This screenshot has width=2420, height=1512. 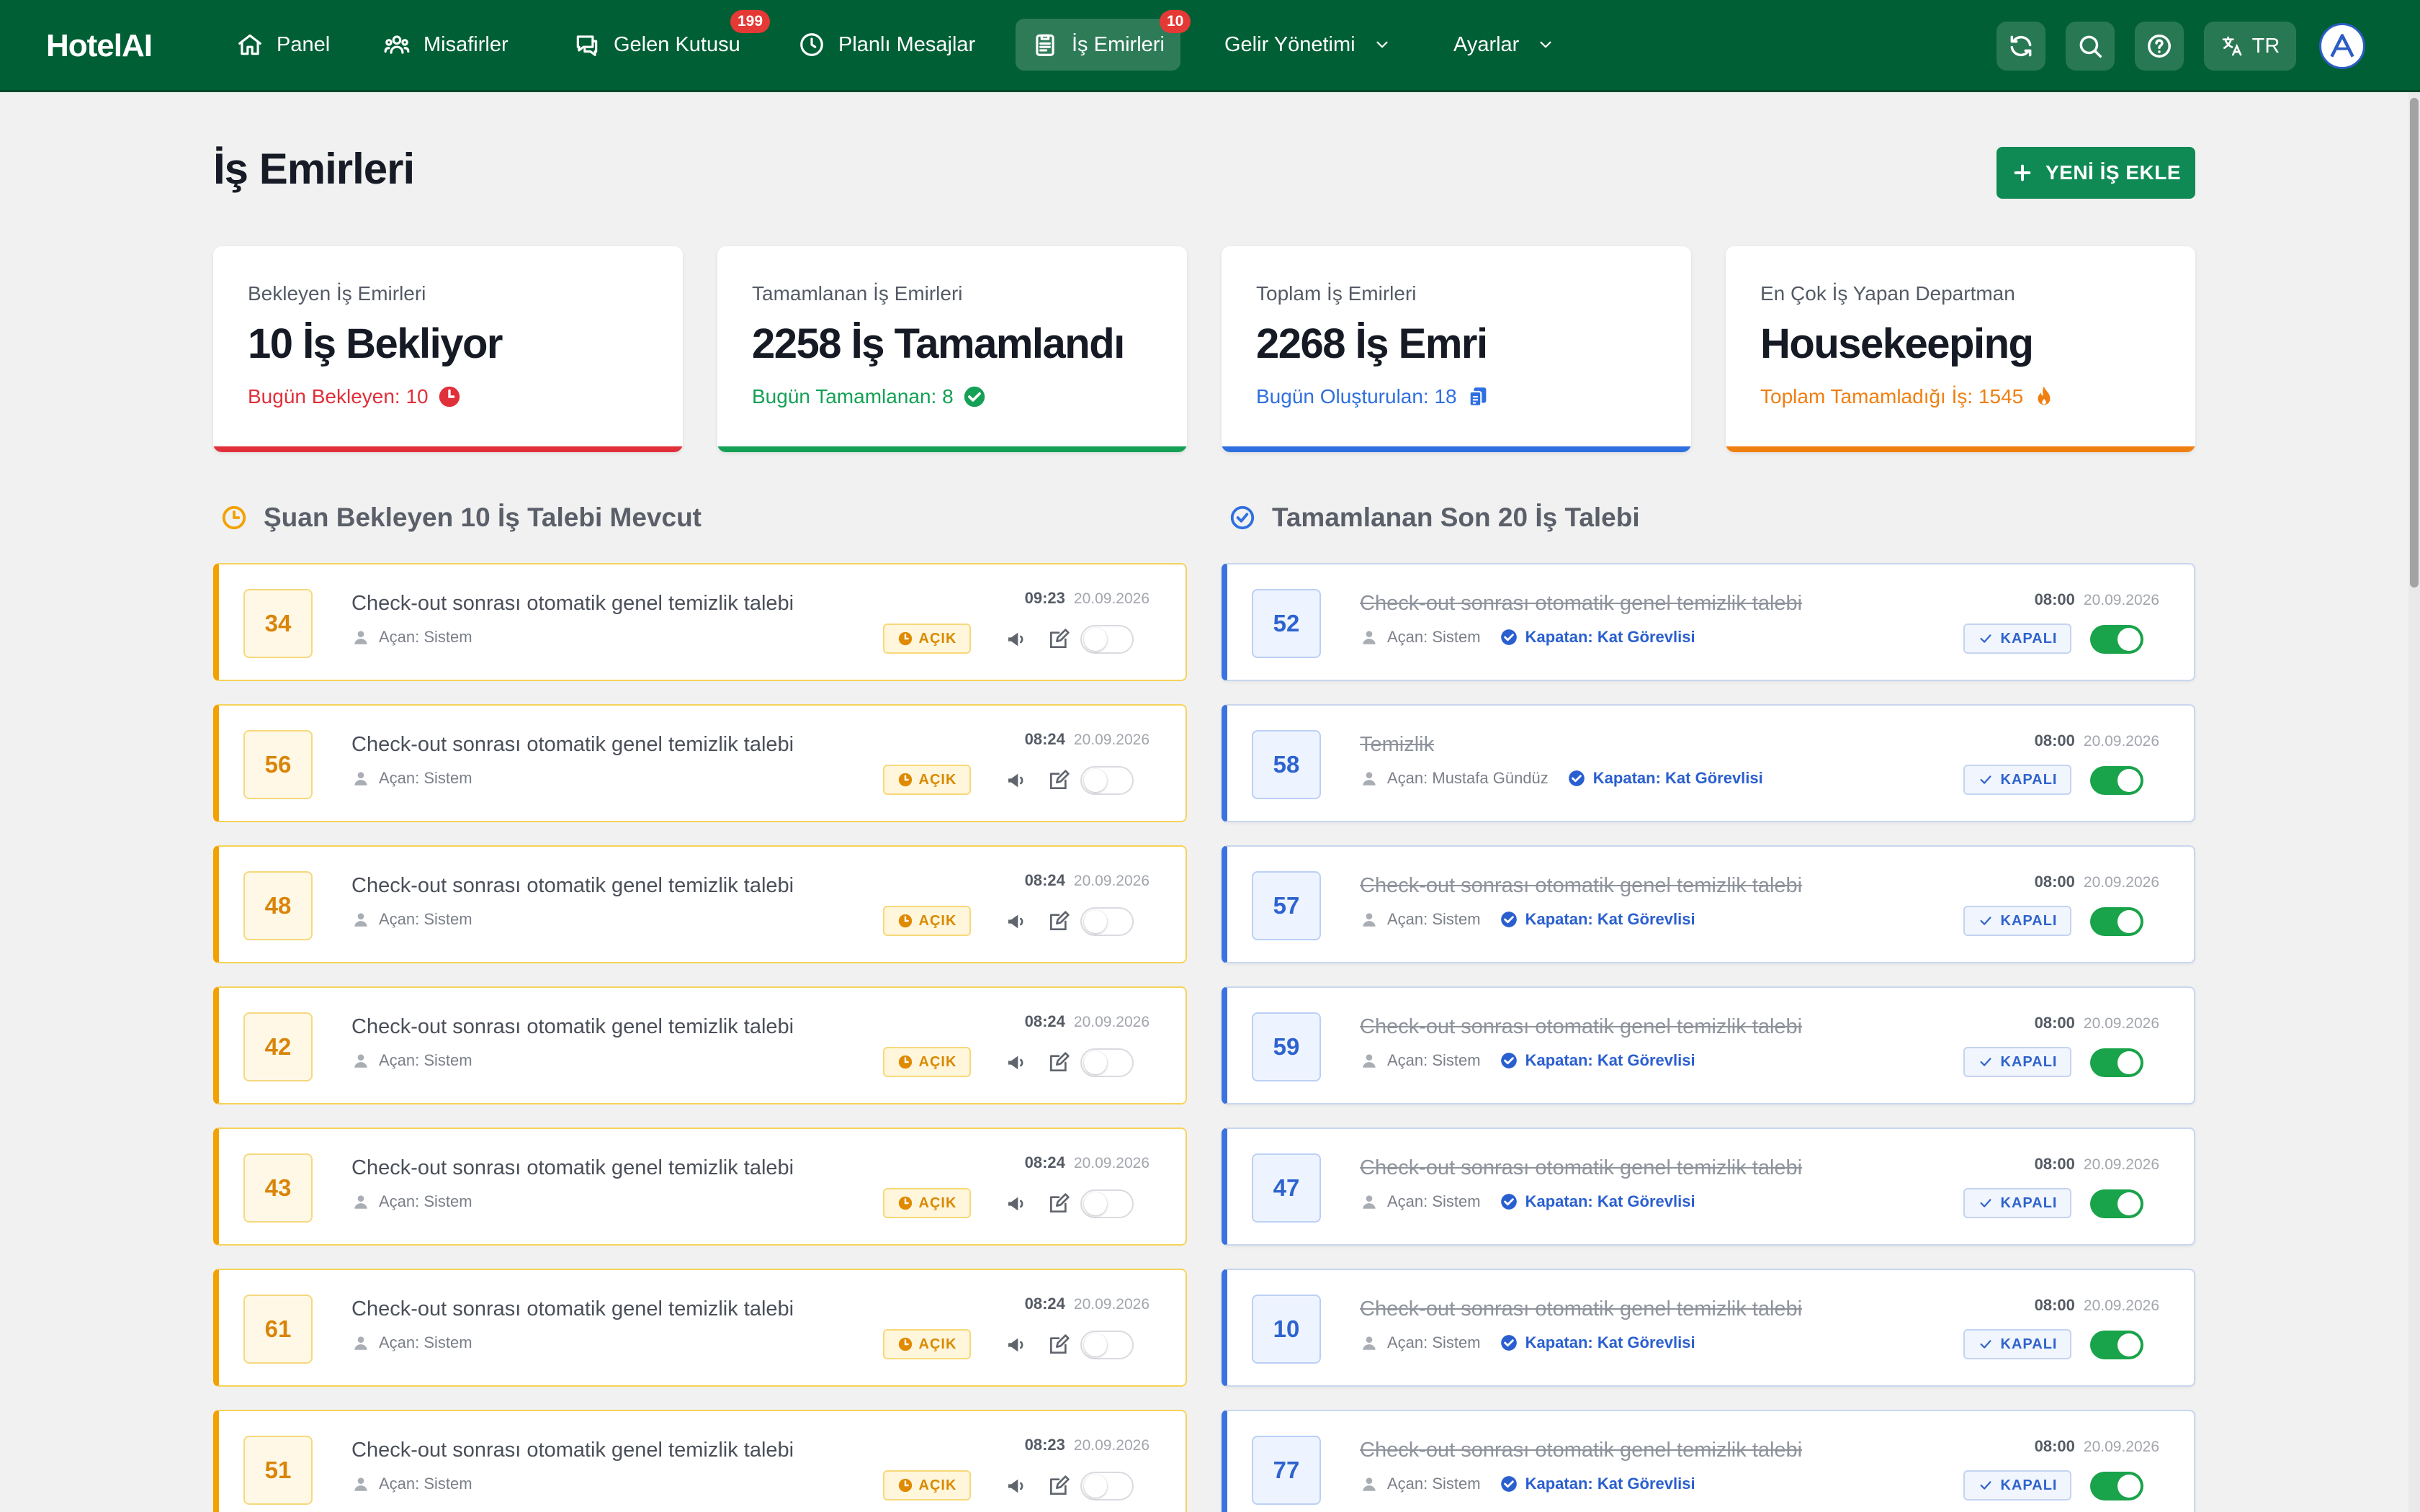 What do you see at coordinates (1892, 396) in the screenshot?
I see `stat-sub-text: Toplam Tamamladığı İş: 1545` at bounding box center [1892, 396].